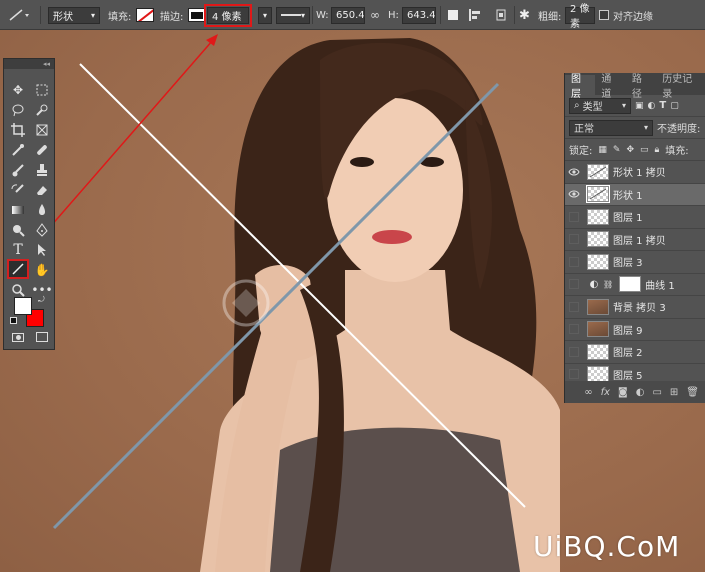 The image size is (705, 572). I want to click on lasso-tool-icon, so click(18, 110).